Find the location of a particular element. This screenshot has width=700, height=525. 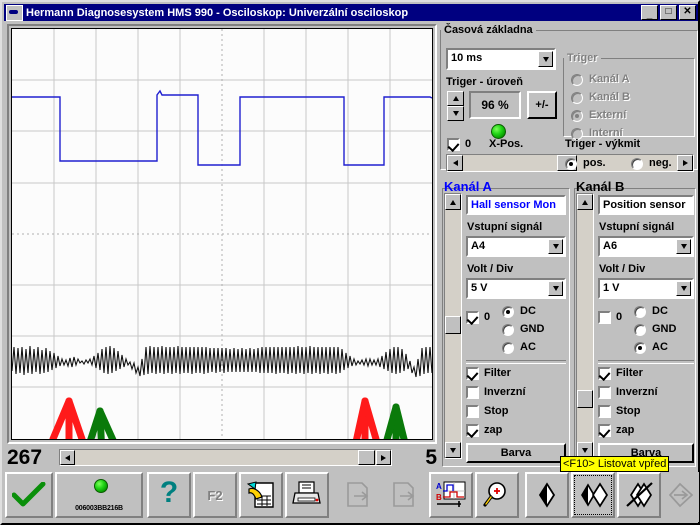

zero-checkbox is located at coordinates (453, 144).